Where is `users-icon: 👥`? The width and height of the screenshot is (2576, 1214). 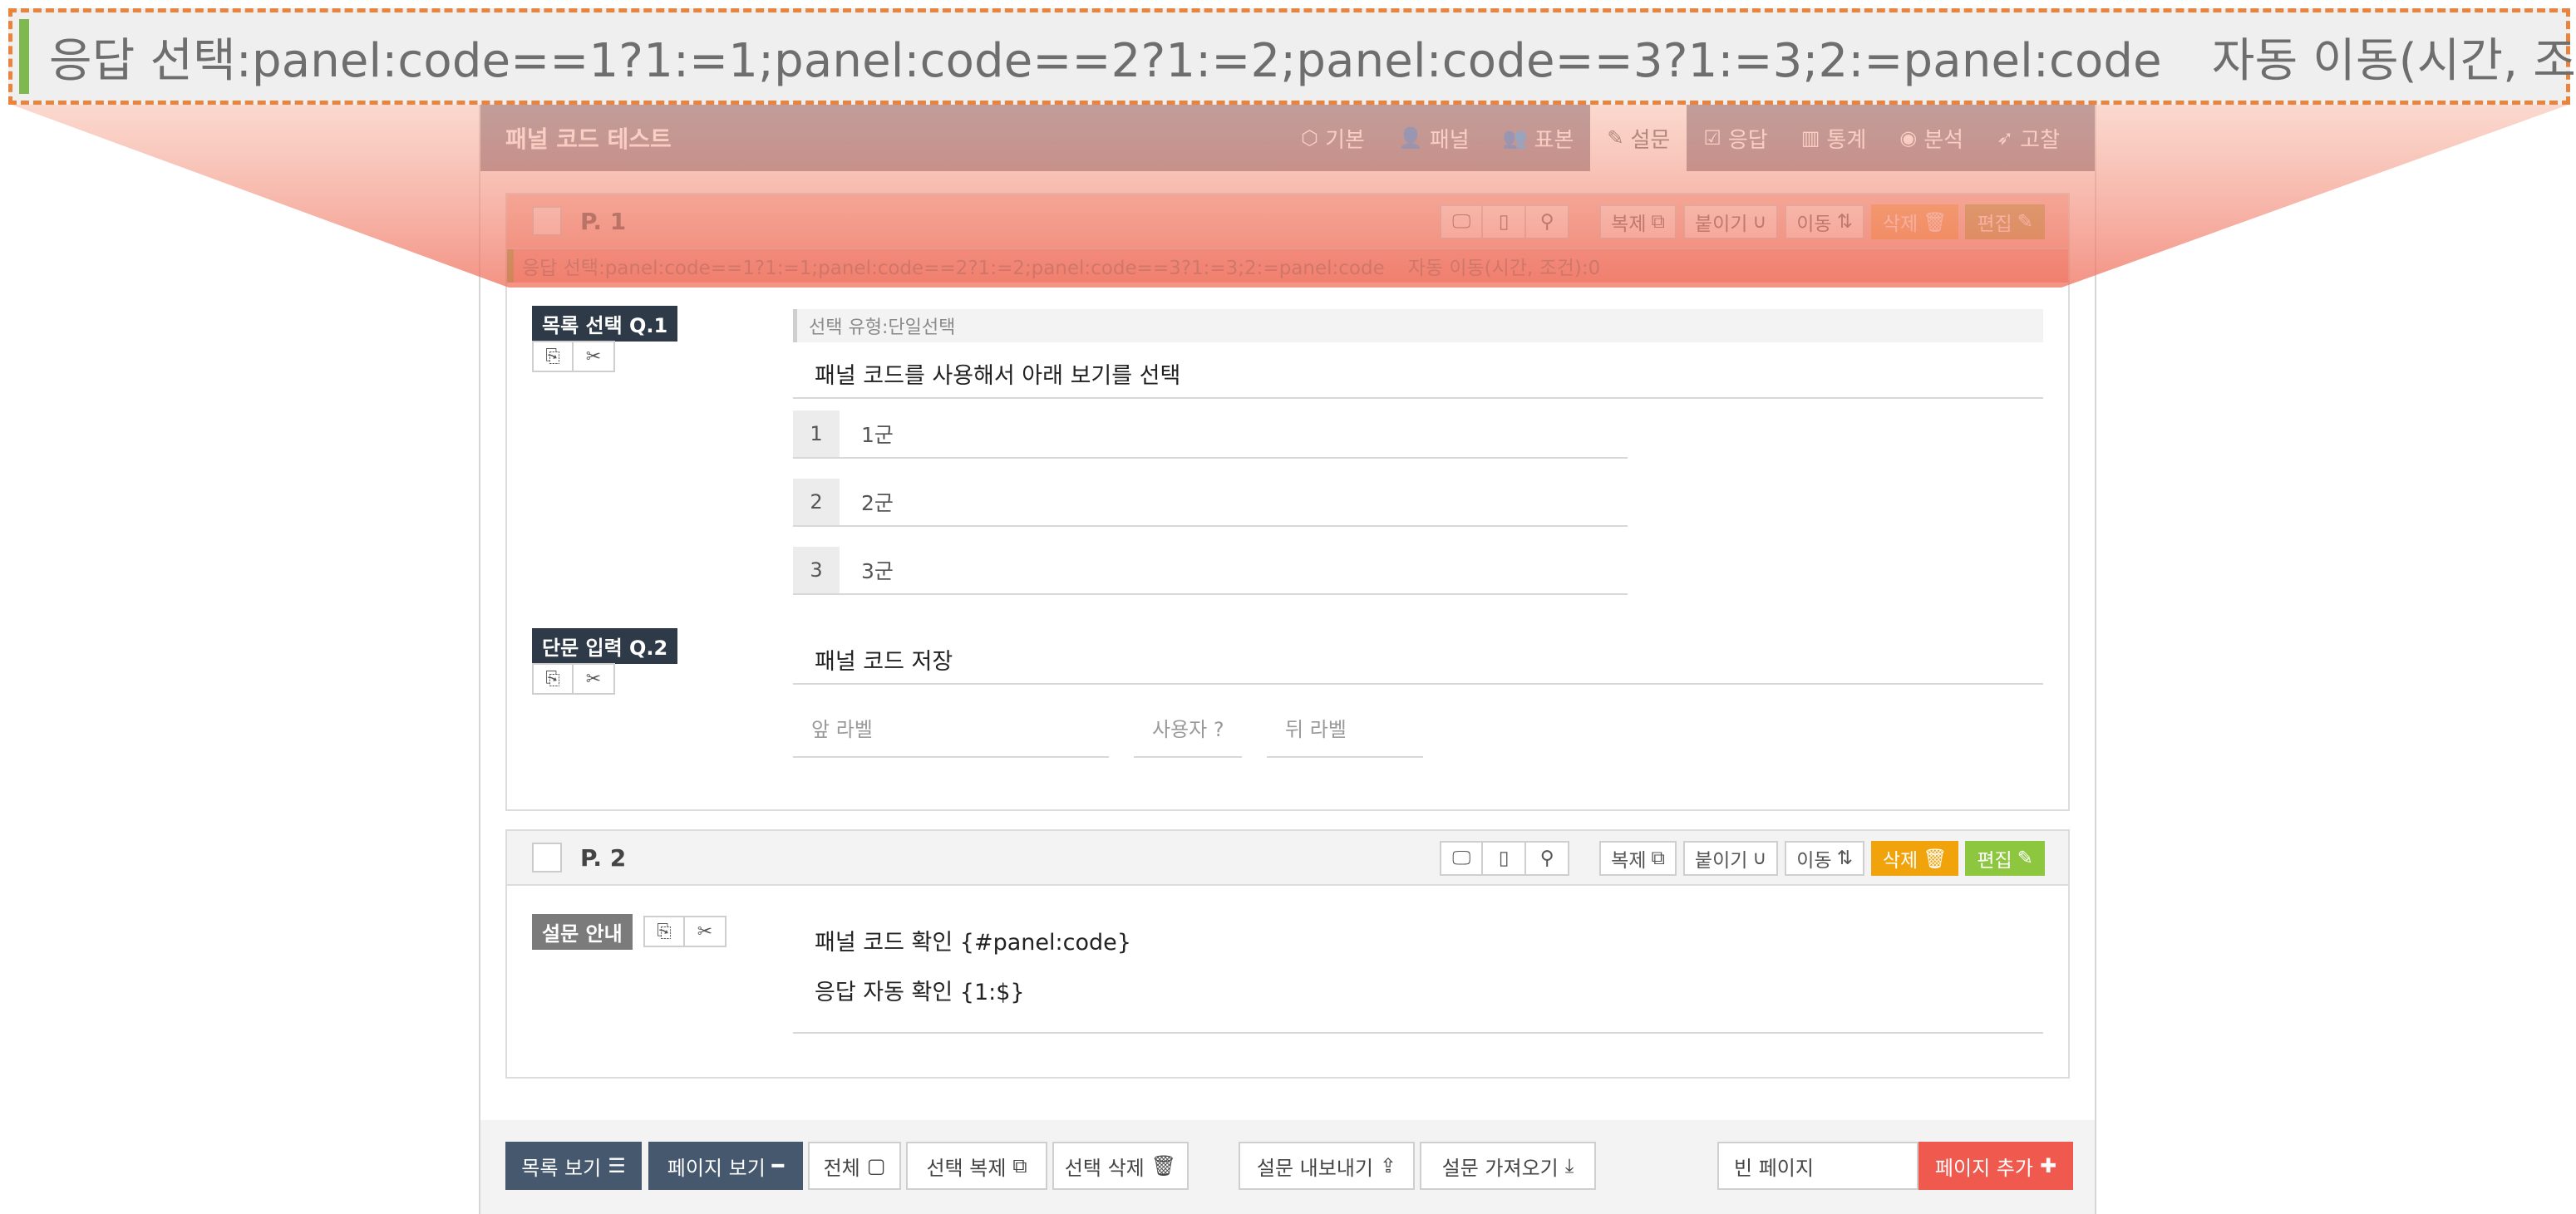 users-icon: 👥 is located at coordinates (1515, 138).